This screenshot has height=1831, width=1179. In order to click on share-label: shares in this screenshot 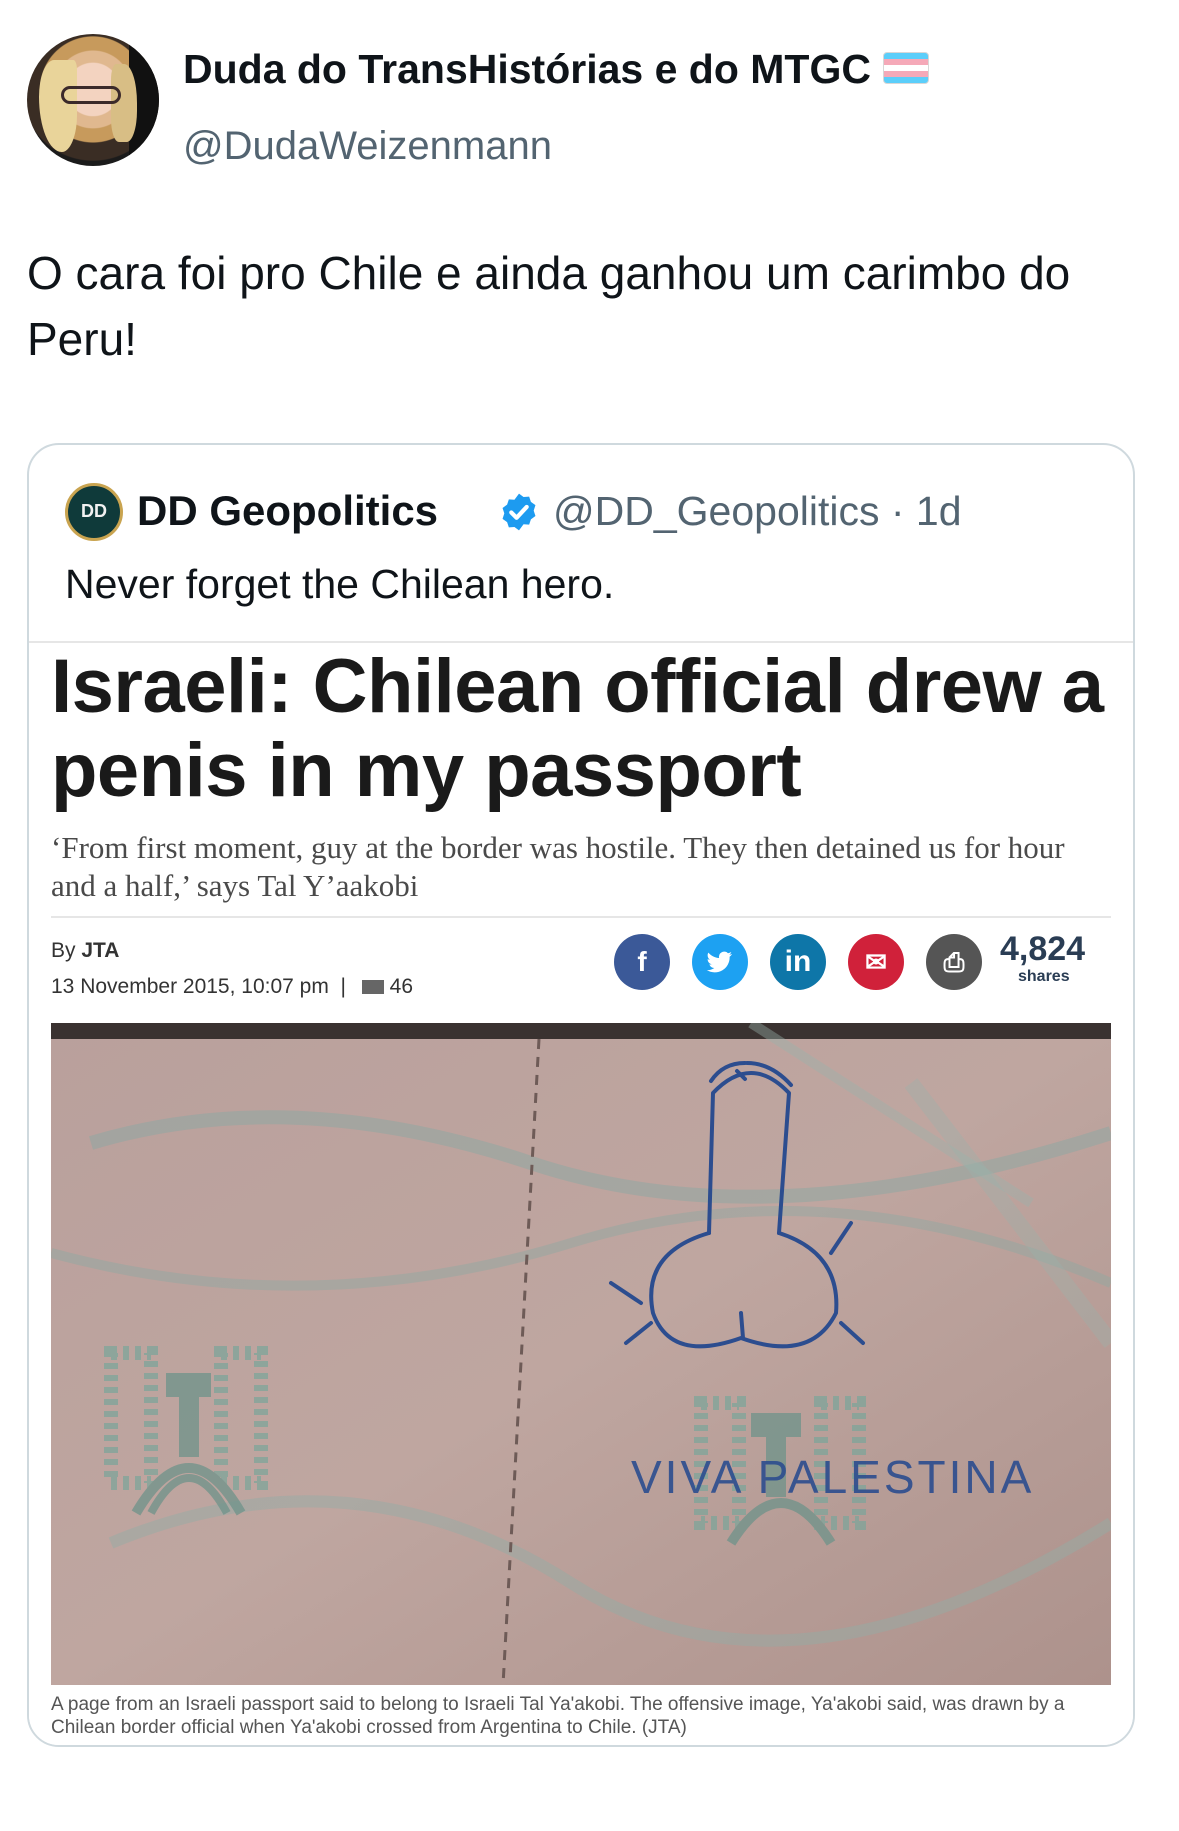, I will do `click(1044, 976)`.